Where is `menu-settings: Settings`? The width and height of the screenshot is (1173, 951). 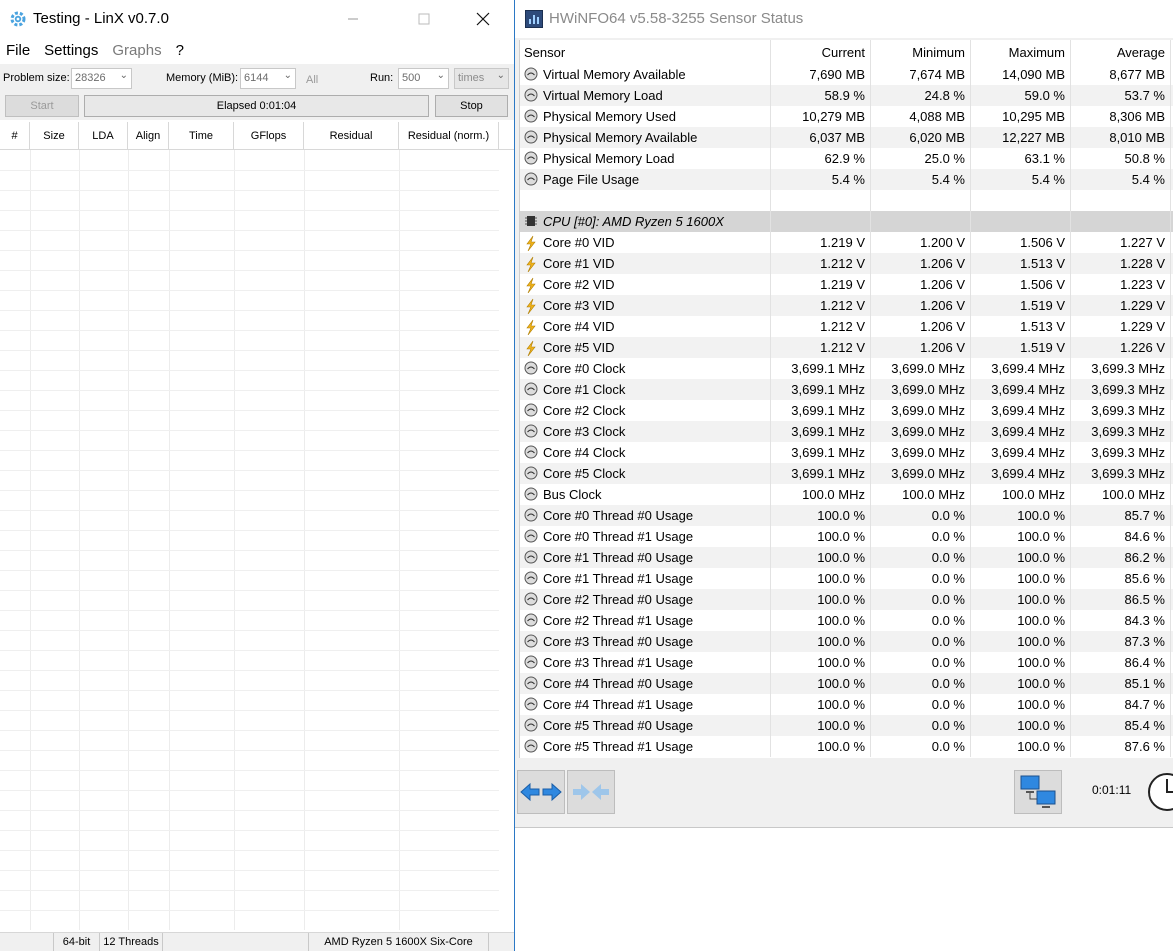
menu-settings: Settings is located at coordinates (71, 50).